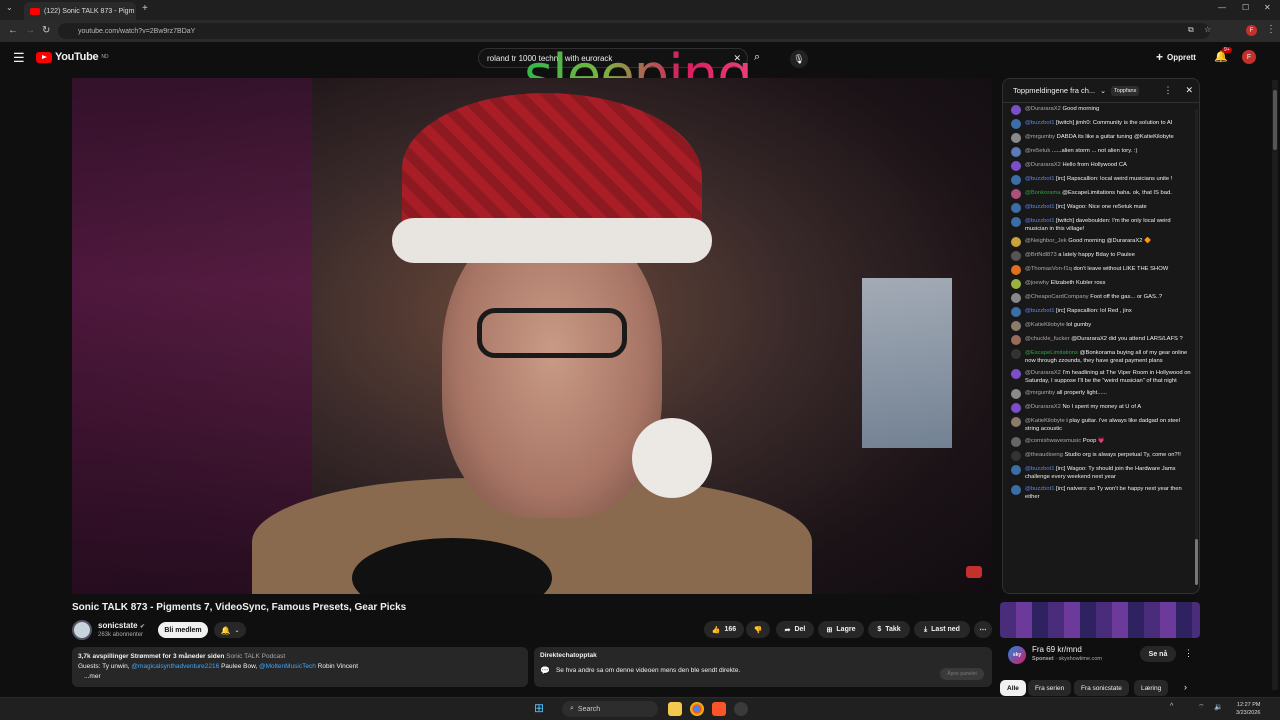 Image resolution: width=1280 pixels, height=720 pixels. I want to click on chat-message: @DurararaX2 Good morning, so click(1101, 110).